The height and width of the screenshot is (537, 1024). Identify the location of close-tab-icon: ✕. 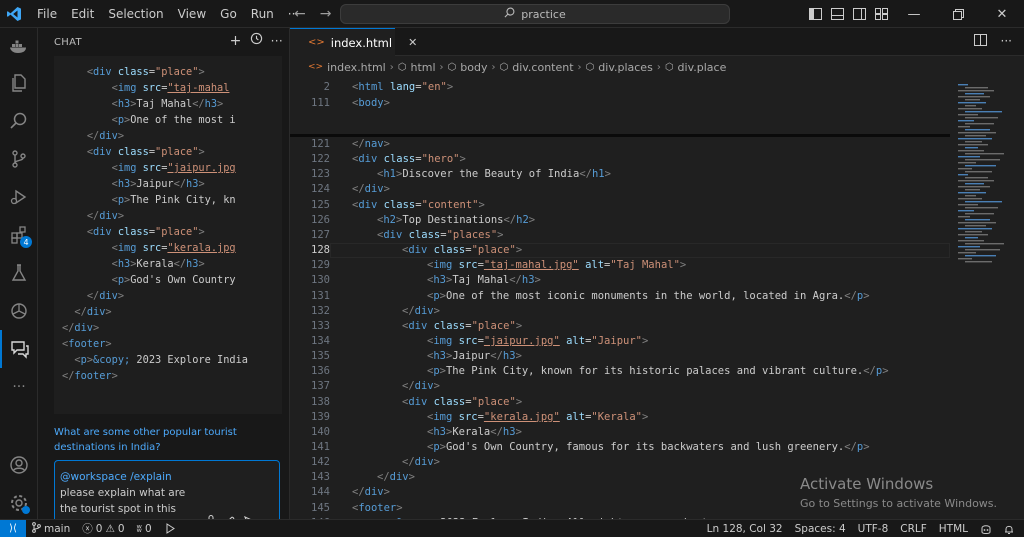
(412, 42).